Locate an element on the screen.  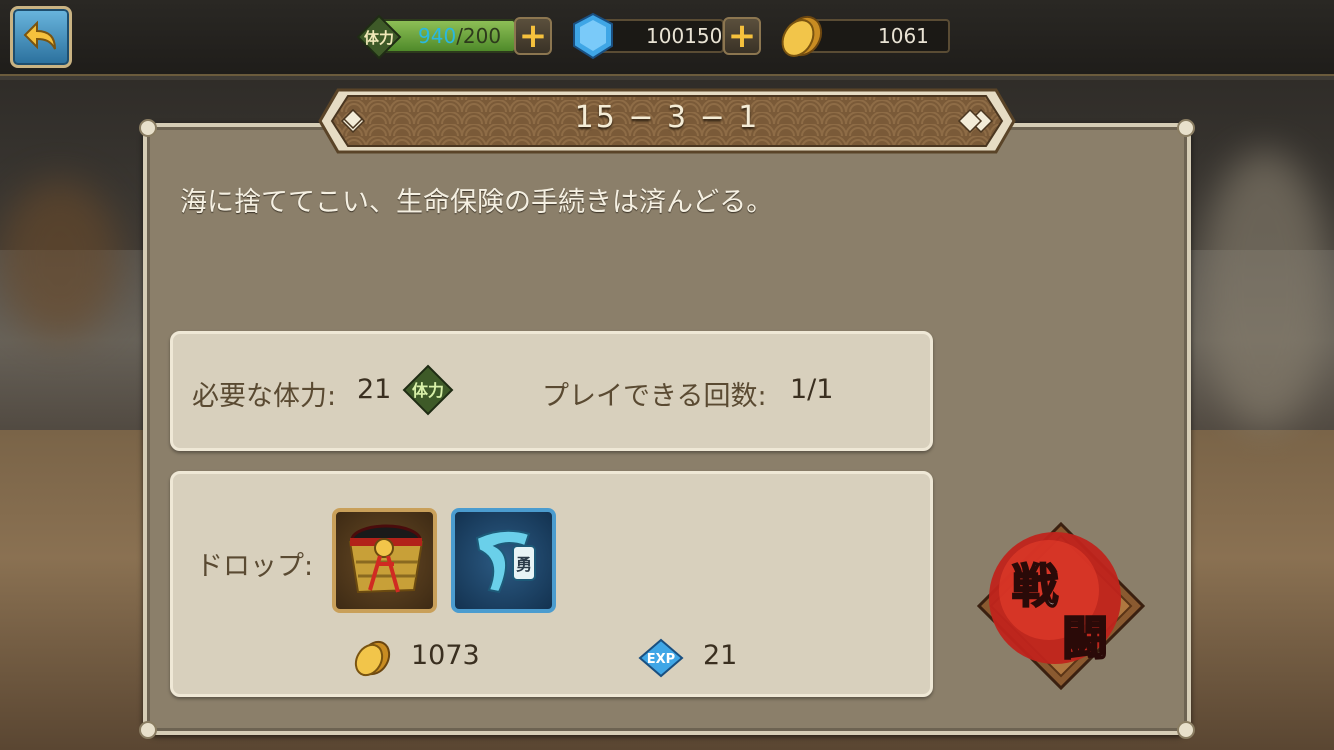
battle-label-1: 戦 is located at coordinates (1035, 586).